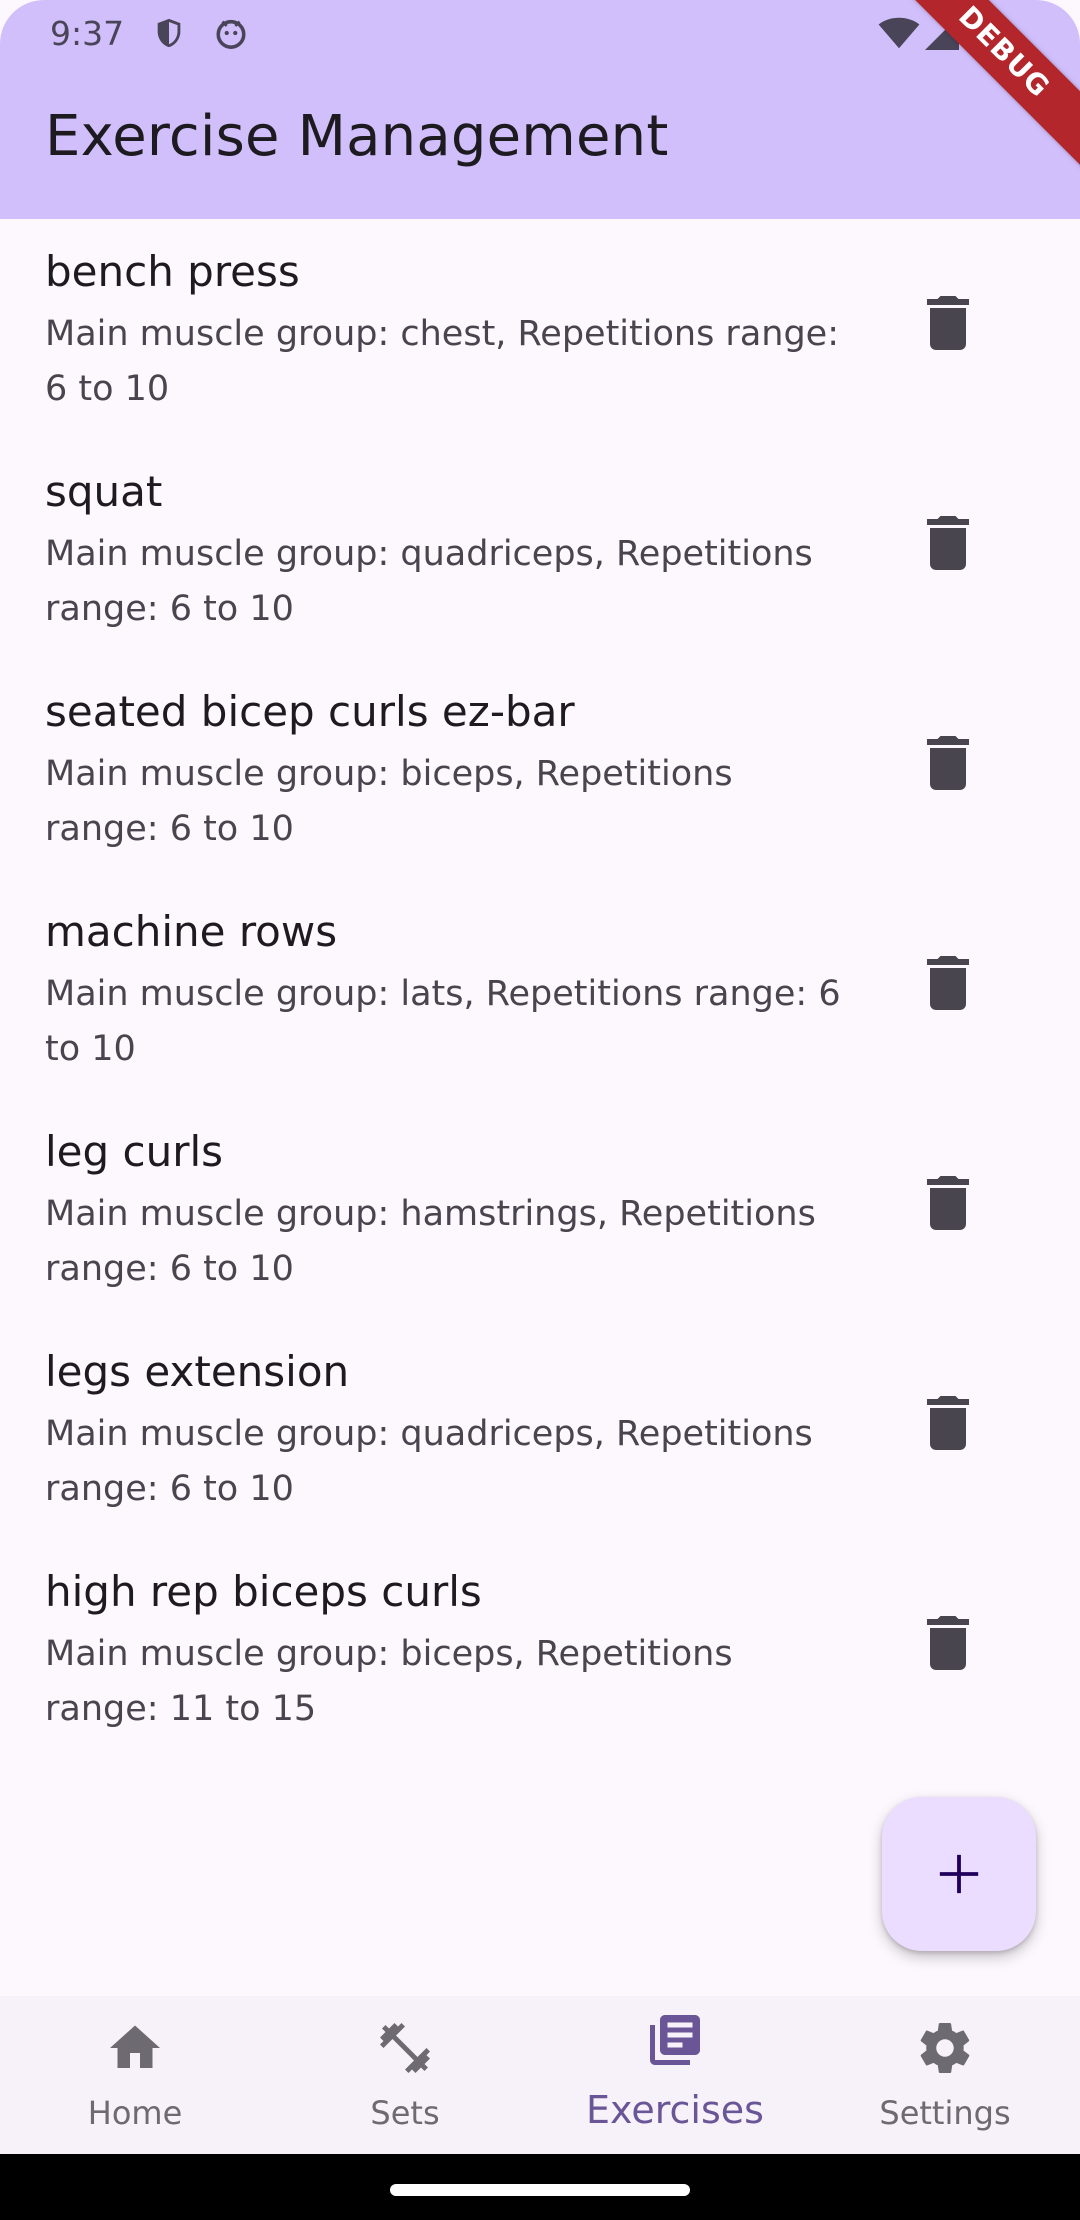  Describe the element at coordinates (87, 33) in the screenshot. I see `status-time: 9:37` at that location.